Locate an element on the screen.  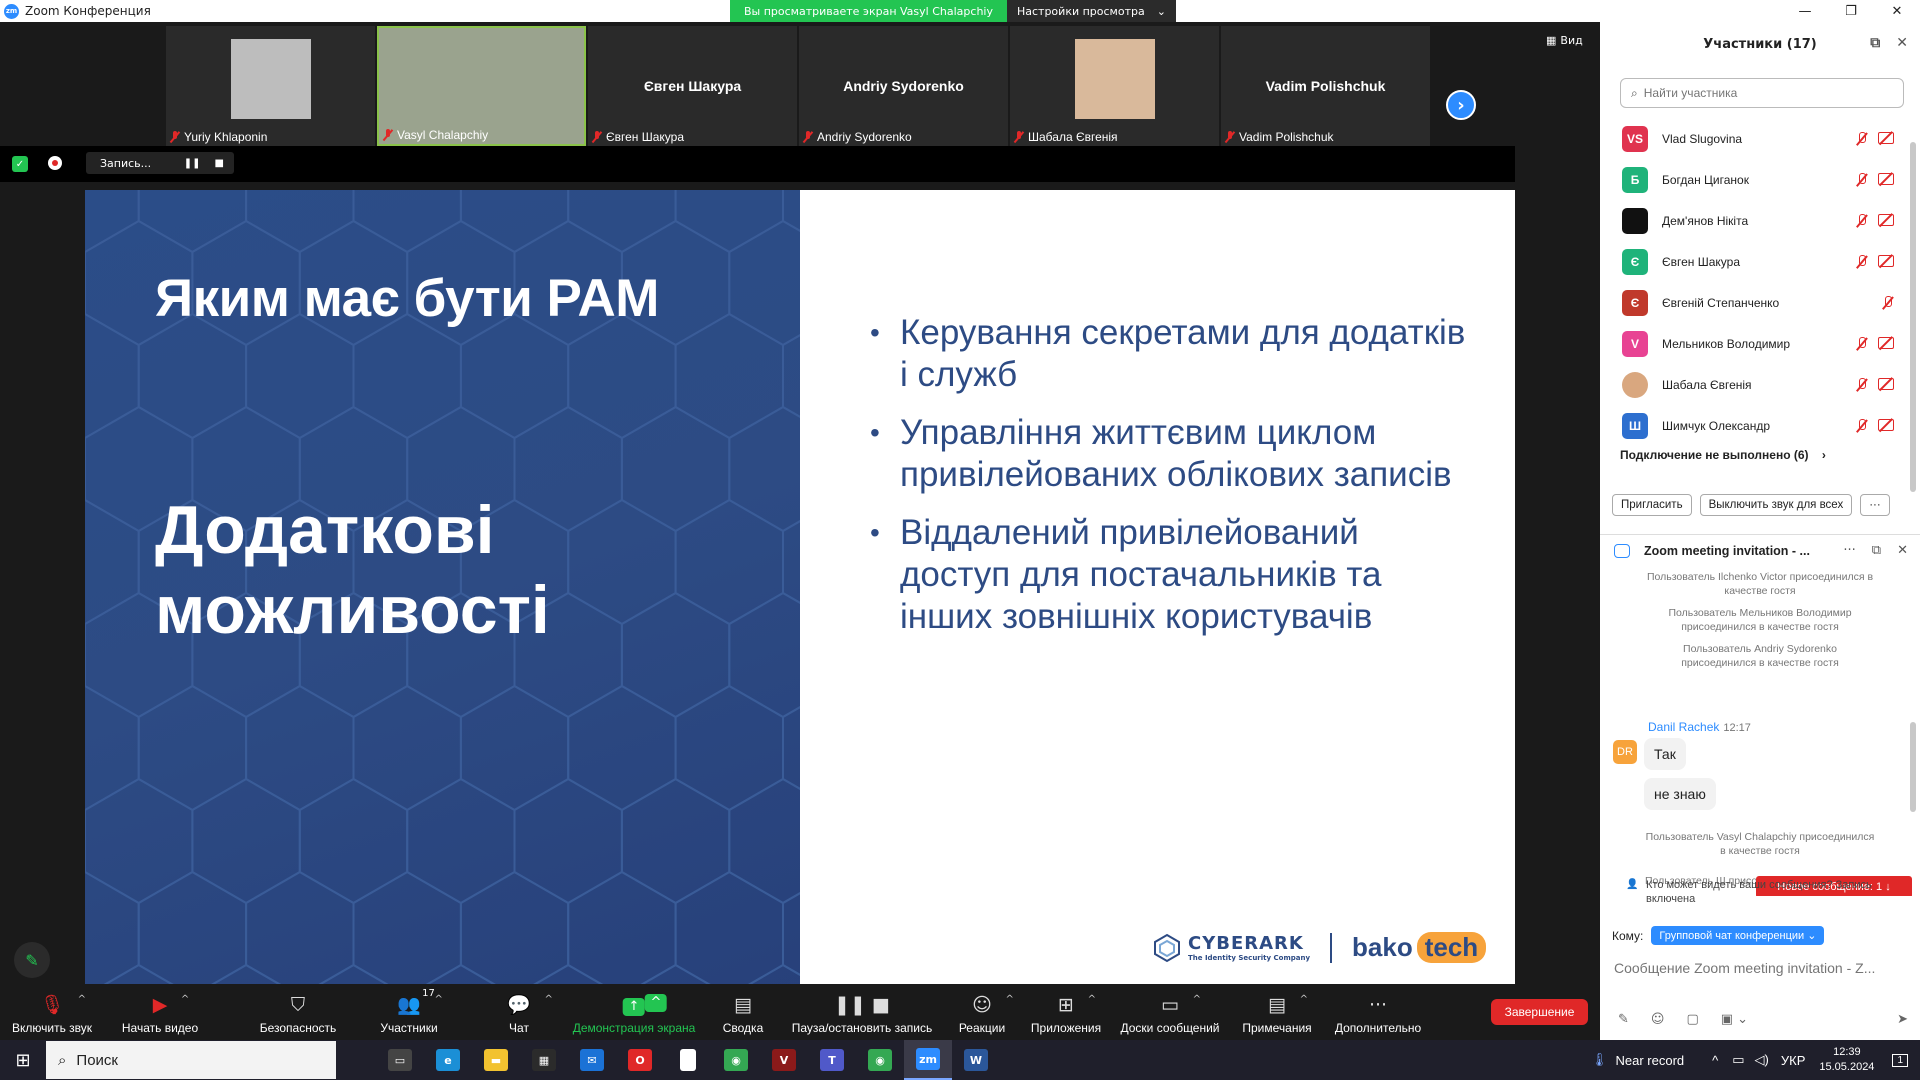
taskbar-zoom-icon: zm is located at coordinates (928, 1060).